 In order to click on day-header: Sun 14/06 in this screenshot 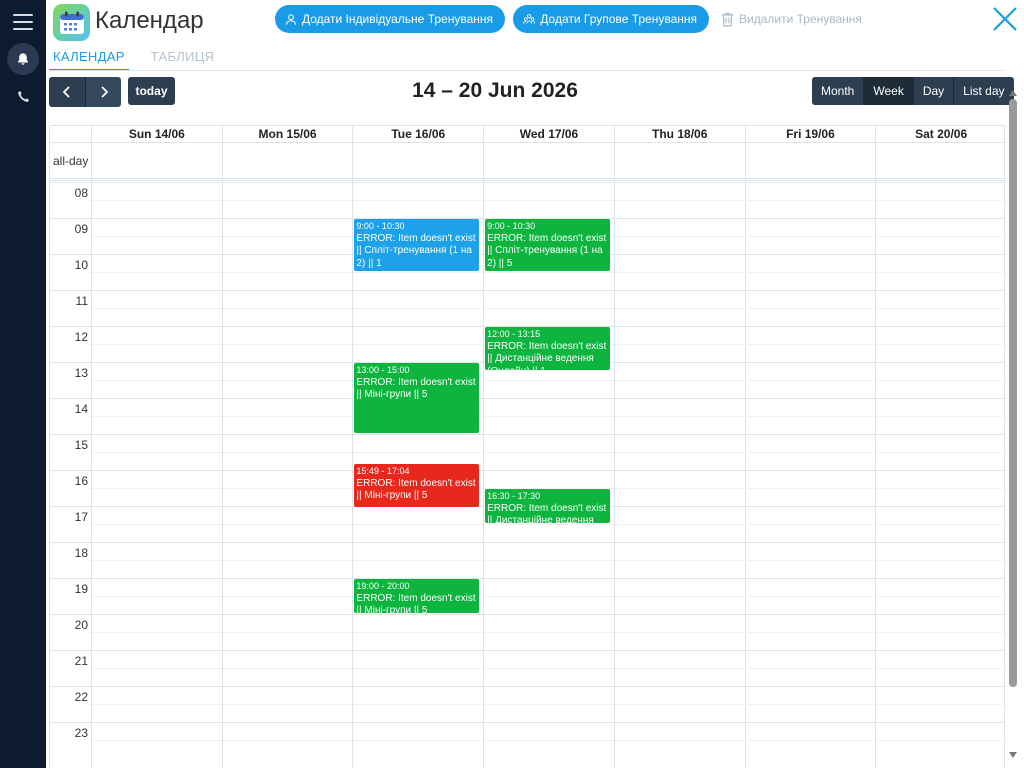, I will do `click(156, 134)`.